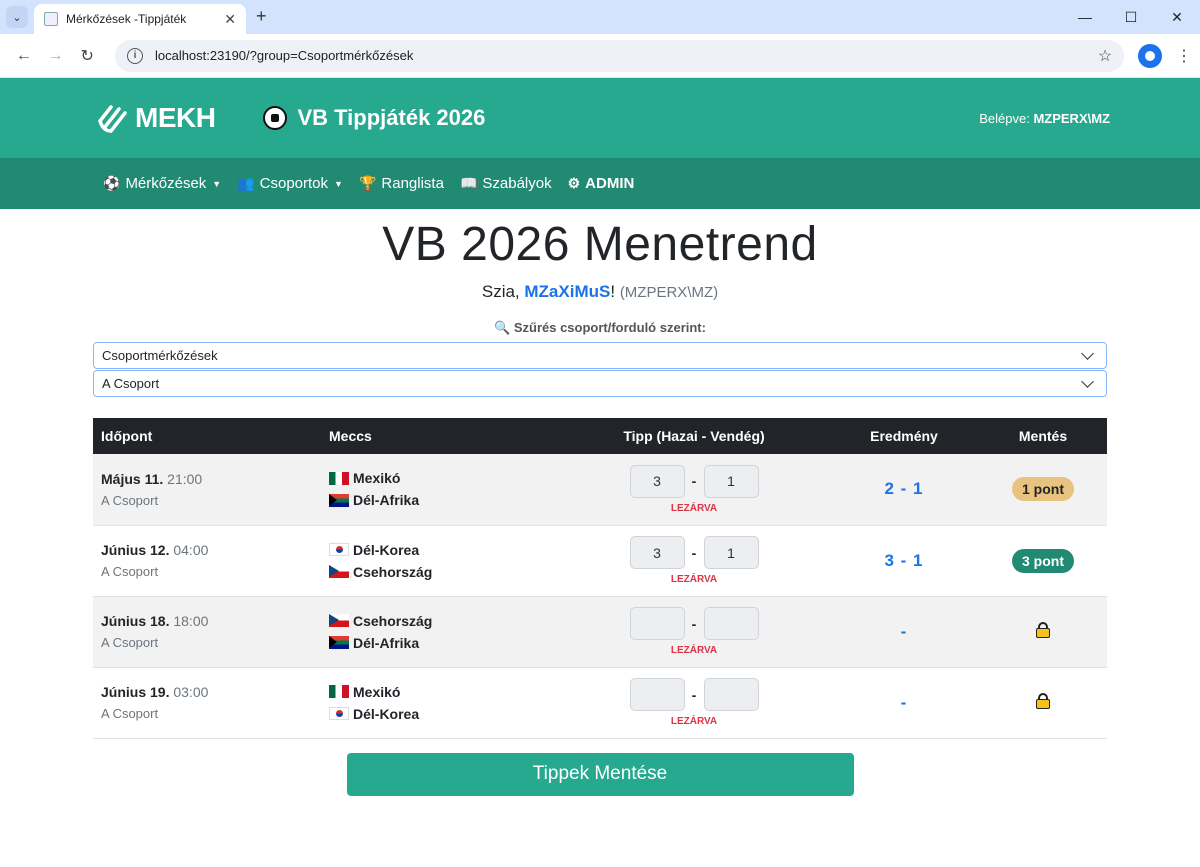 This screenshot has height=867, width=1200. What do you see at coordinates (609, 327) in the screenshot?
I see `filter-label-text: Szűrés csoport/forduló szerint:` at bounding box center [609, 327].